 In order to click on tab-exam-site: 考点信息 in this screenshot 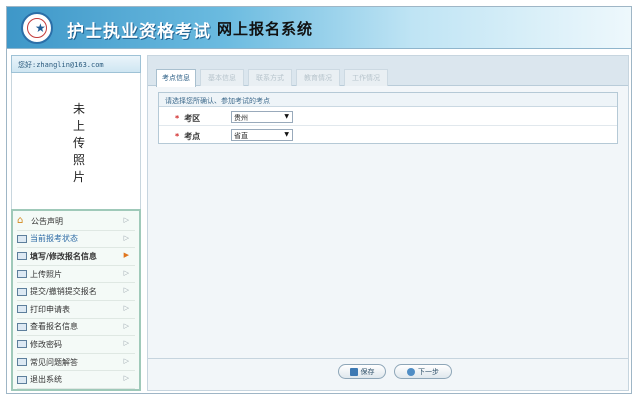, I will do `click(176, 78)`.